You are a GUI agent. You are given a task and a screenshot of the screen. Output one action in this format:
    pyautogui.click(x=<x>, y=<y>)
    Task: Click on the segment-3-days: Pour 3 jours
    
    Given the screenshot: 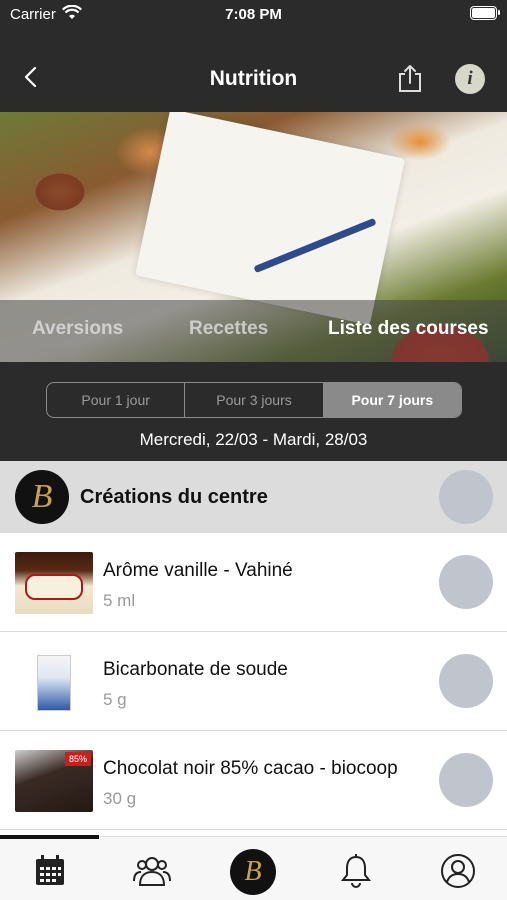 What is the action you would take?
    pyautogui.click(x=254, y=400)
    